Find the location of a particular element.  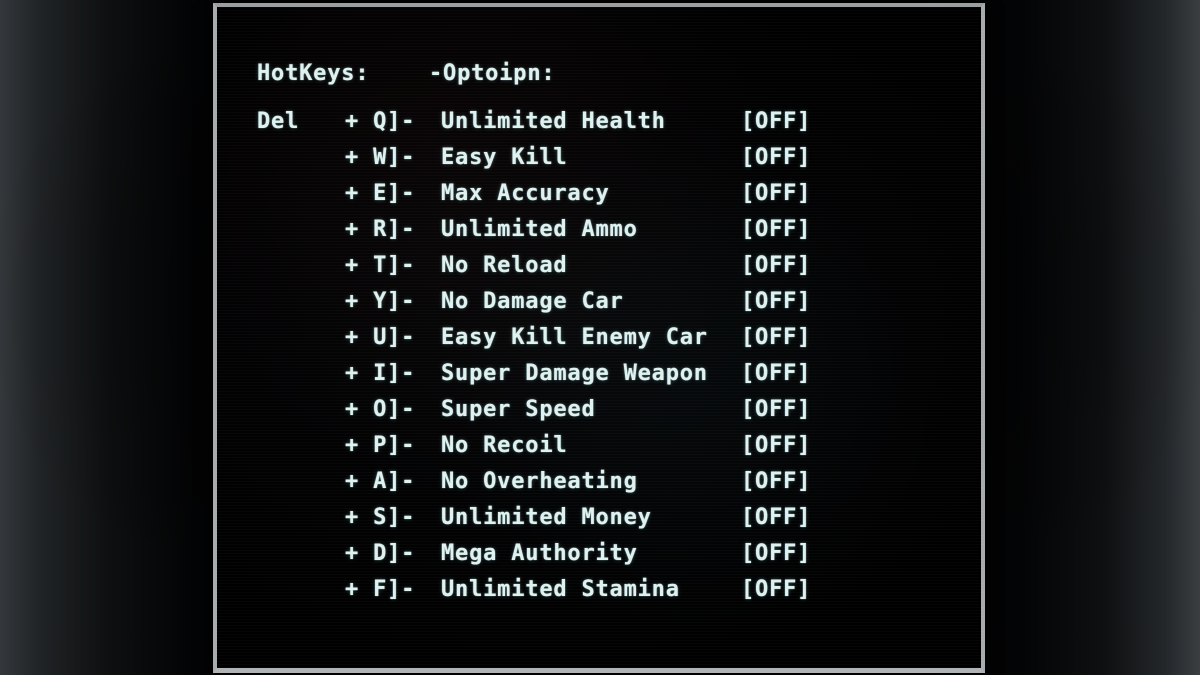

cheat-row: + E]- Max Accuracy [OFF] is located at coordinates (599, 194).